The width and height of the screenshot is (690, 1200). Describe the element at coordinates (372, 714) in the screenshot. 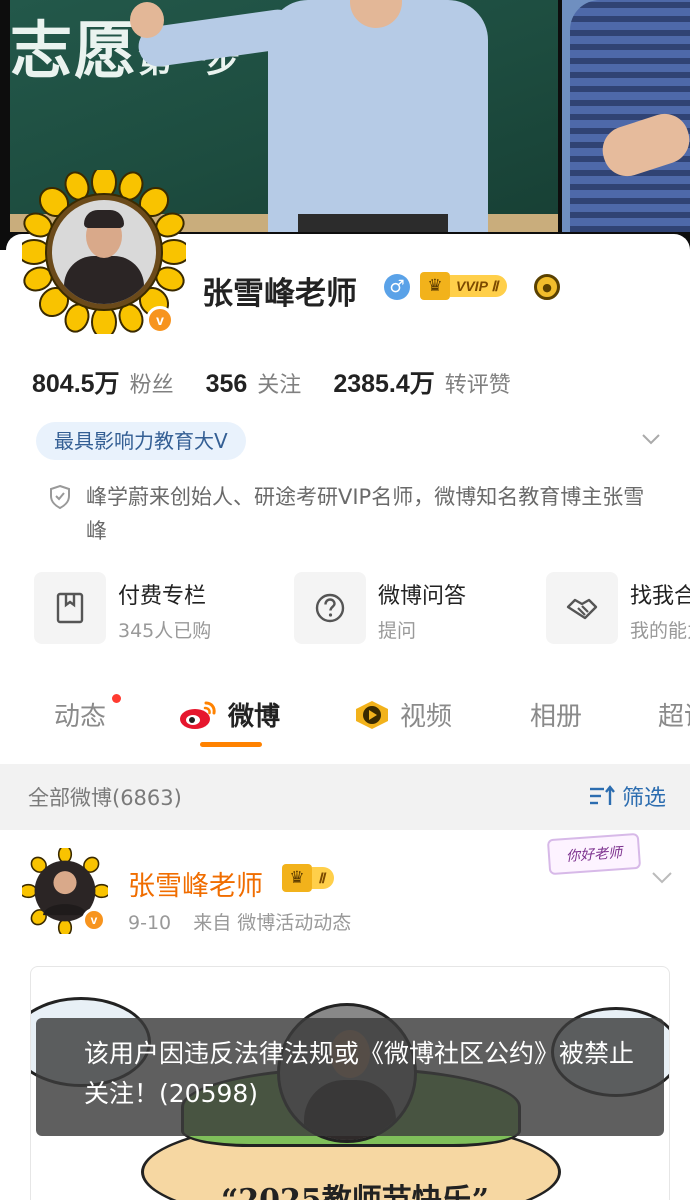

I see `video-icon` at that location.